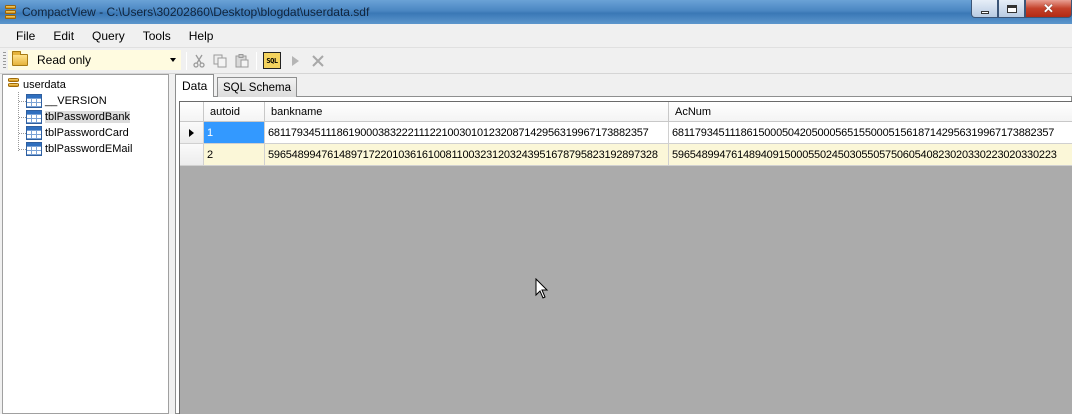  I want to click on window-controls: ✕, so click(1021, 9).